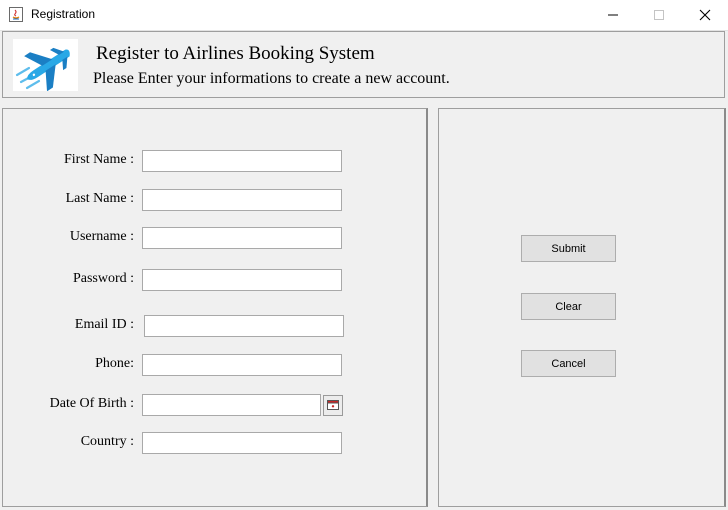  What do you see at coordinates (364, 15) in the screenshot?
I see `window-titlebar: Registration` at bounding box center [364, 15].